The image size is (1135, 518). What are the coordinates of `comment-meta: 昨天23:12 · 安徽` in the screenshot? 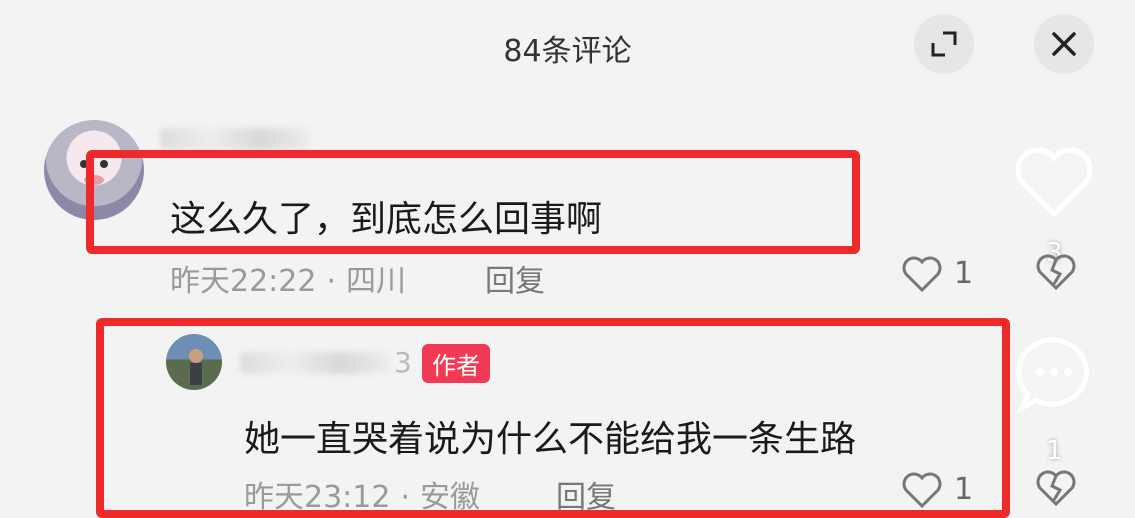 It's located at (362, 497).